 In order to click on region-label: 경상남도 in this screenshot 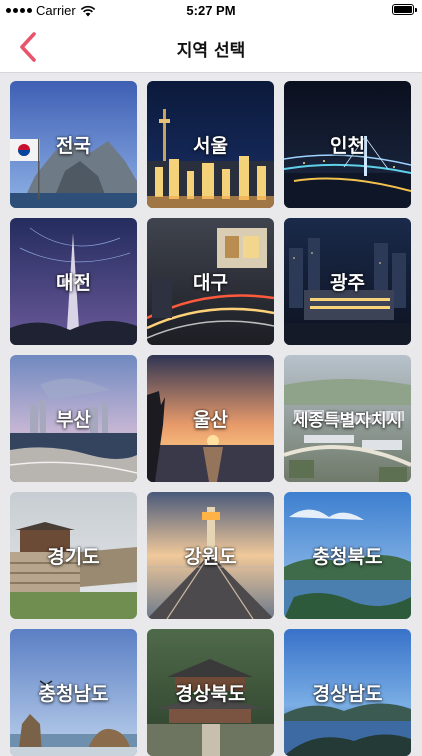, I will do `click(347, 694)`.